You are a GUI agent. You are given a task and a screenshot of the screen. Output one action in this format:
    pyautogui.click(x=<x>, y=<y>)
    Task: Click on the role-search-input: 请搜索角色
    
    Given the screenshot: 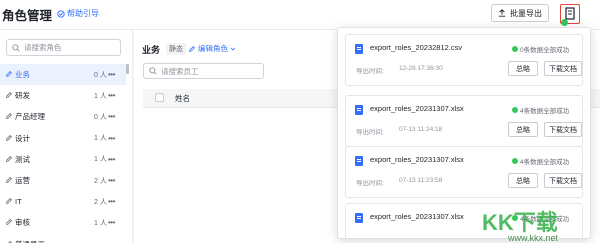 What is the action you would take?
    pyautogui.click(x=63, y=47)
    